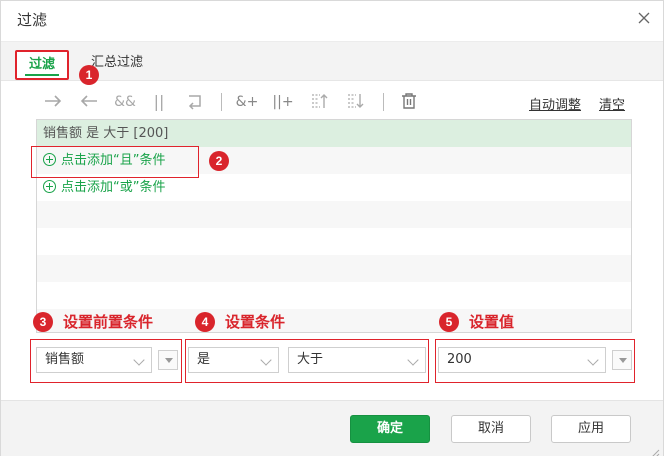  I want to click on add-or-row: 点击添加“或”条件, so click(334, 187).